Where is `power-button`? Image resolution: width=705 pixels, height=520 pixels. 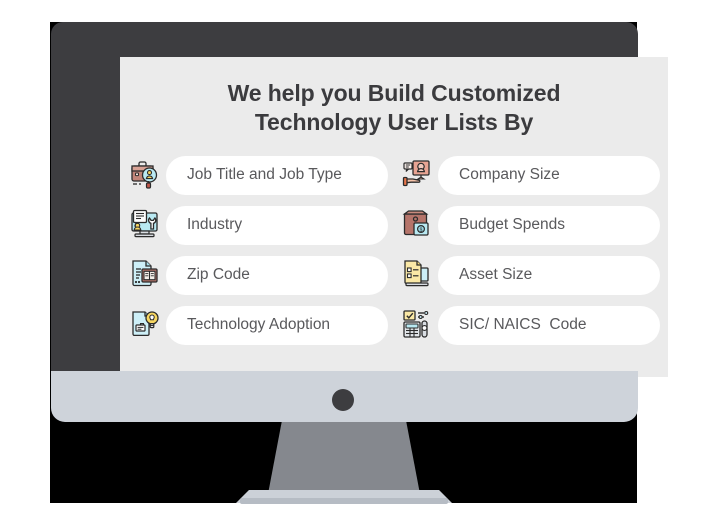 power-button is located at coordinates (343, 400).